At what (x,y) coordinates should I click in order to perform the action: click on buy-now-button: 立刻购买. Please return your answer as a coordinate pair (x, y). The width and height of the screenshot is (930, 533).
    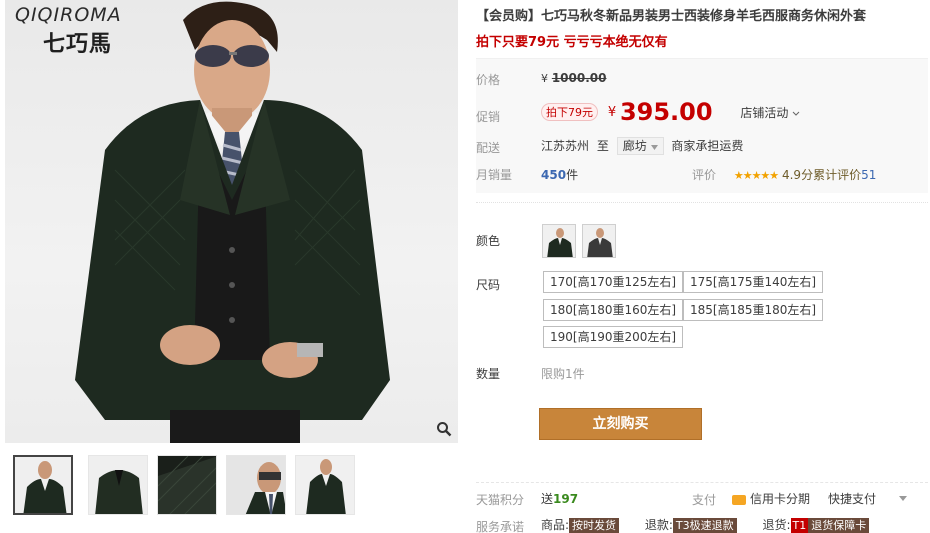
    Looking at the image, I should click on (620, 424).